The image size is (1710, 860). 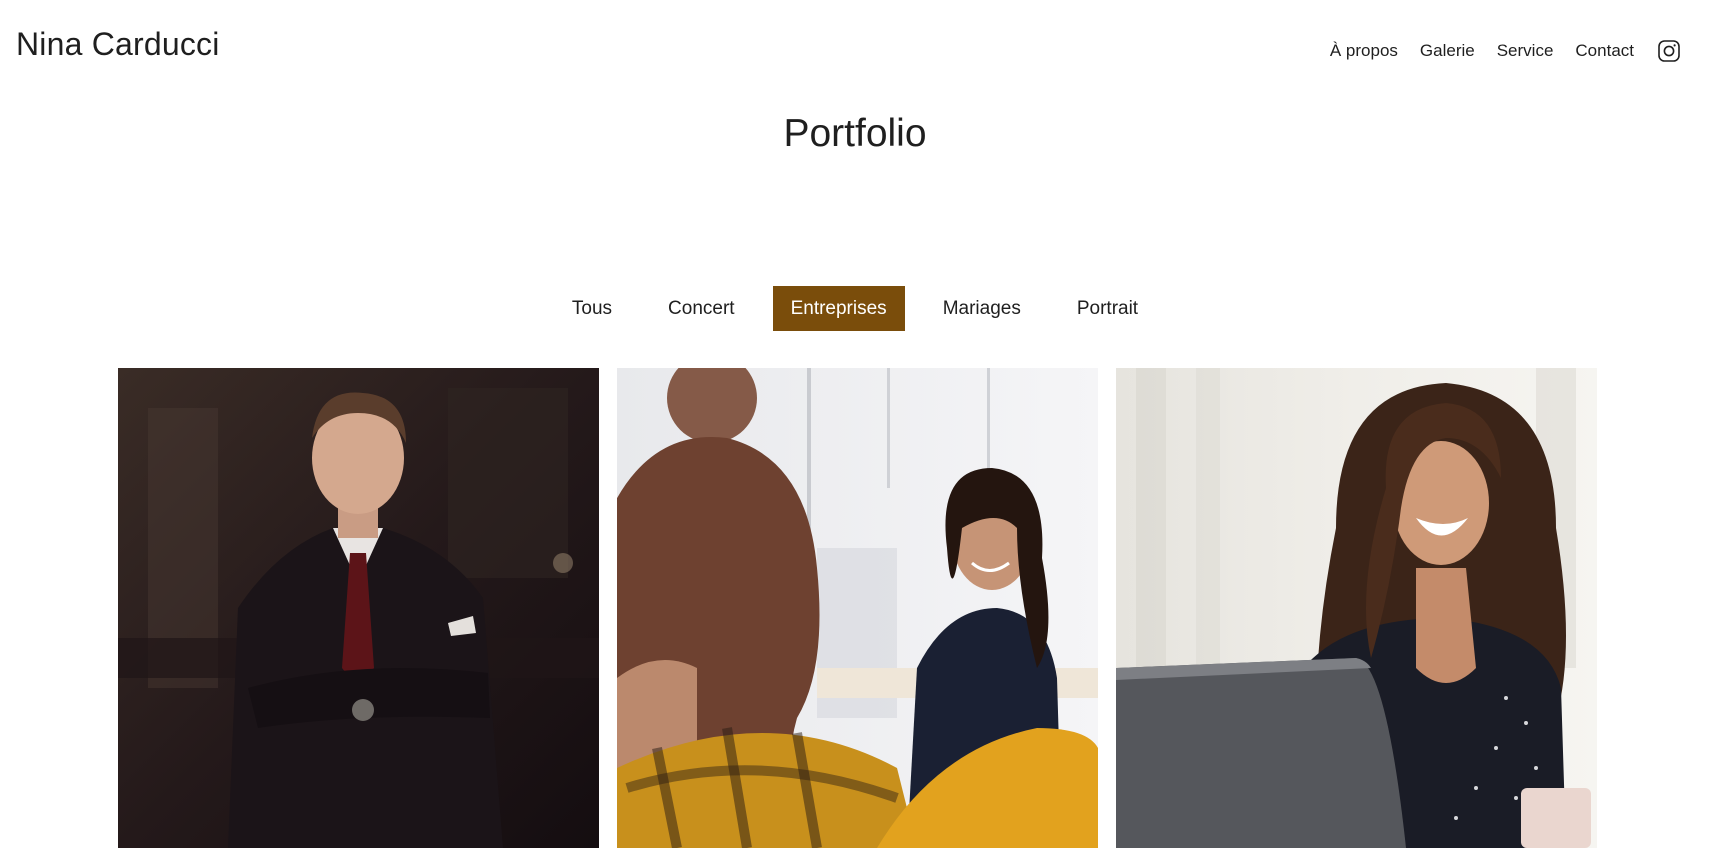 I want to click on nav-link-a-propos: À propos, so click(x=1364, y=51).